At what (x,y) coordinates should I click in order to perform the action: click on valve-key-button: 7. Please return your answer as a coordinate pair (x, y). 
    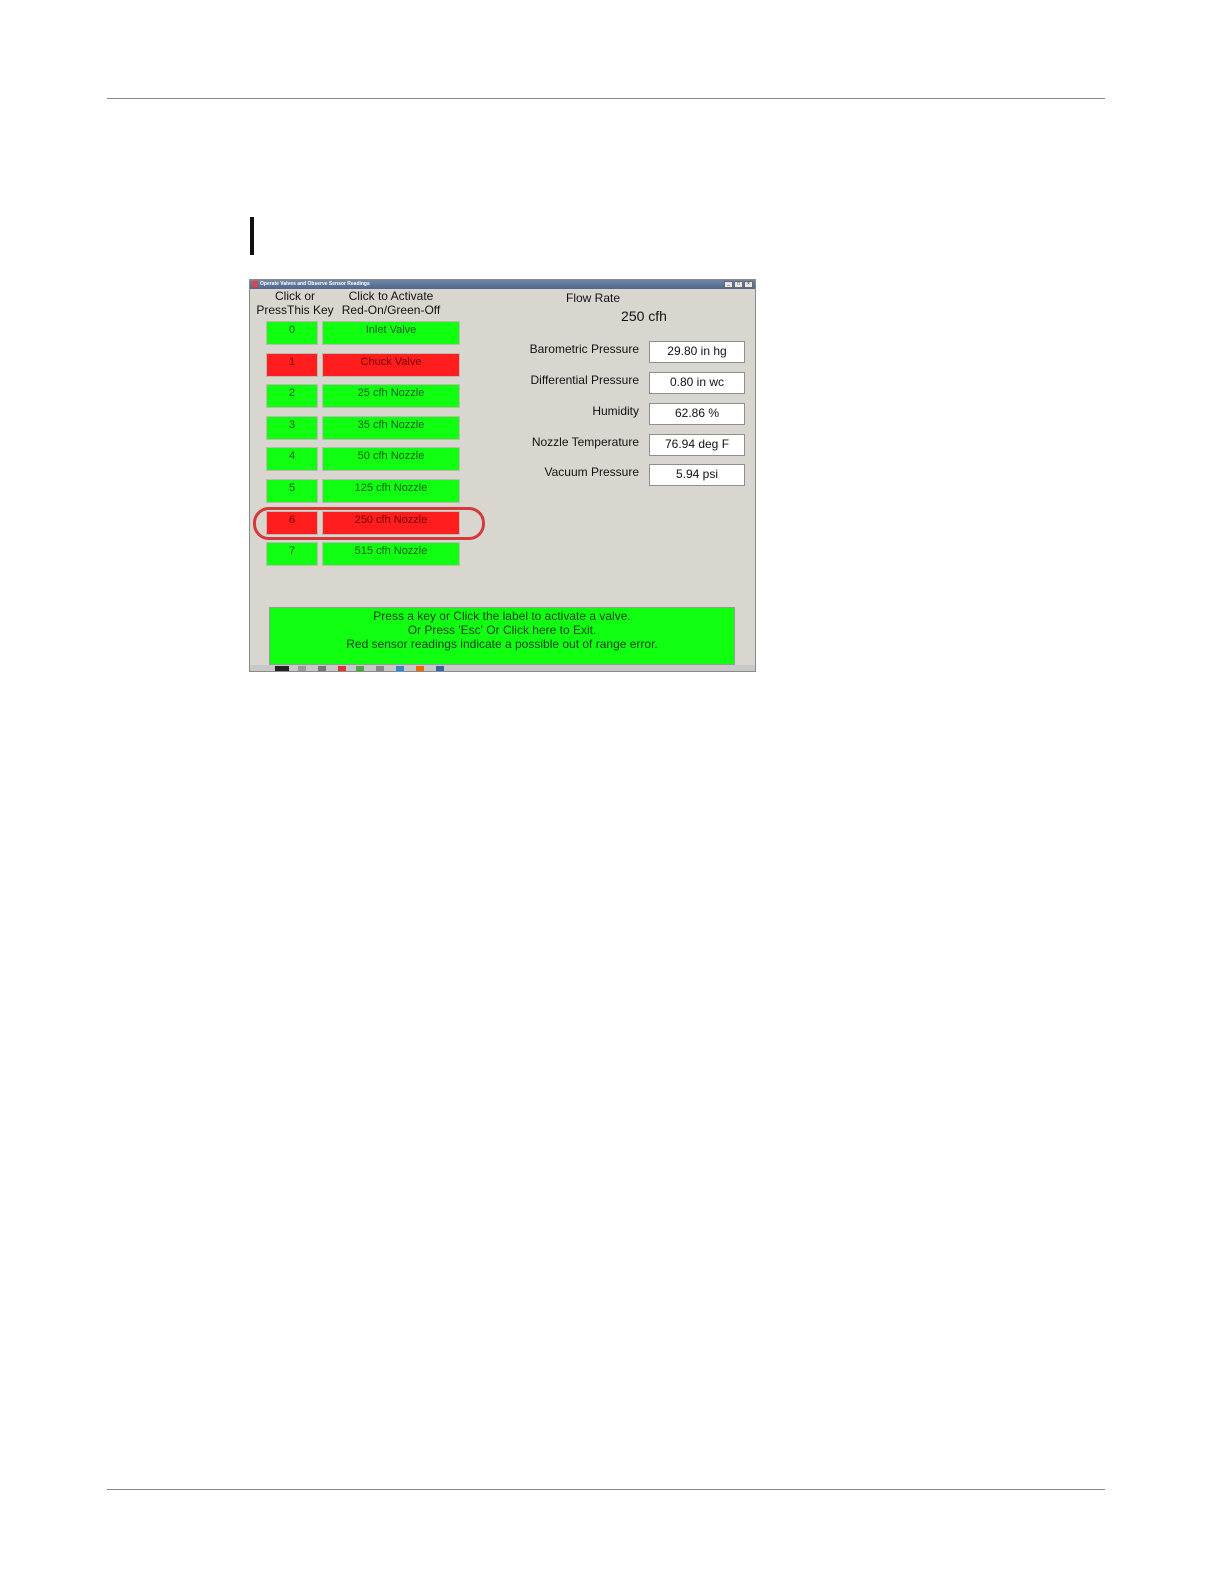
    Looking at the image, I should click on (292, 554).